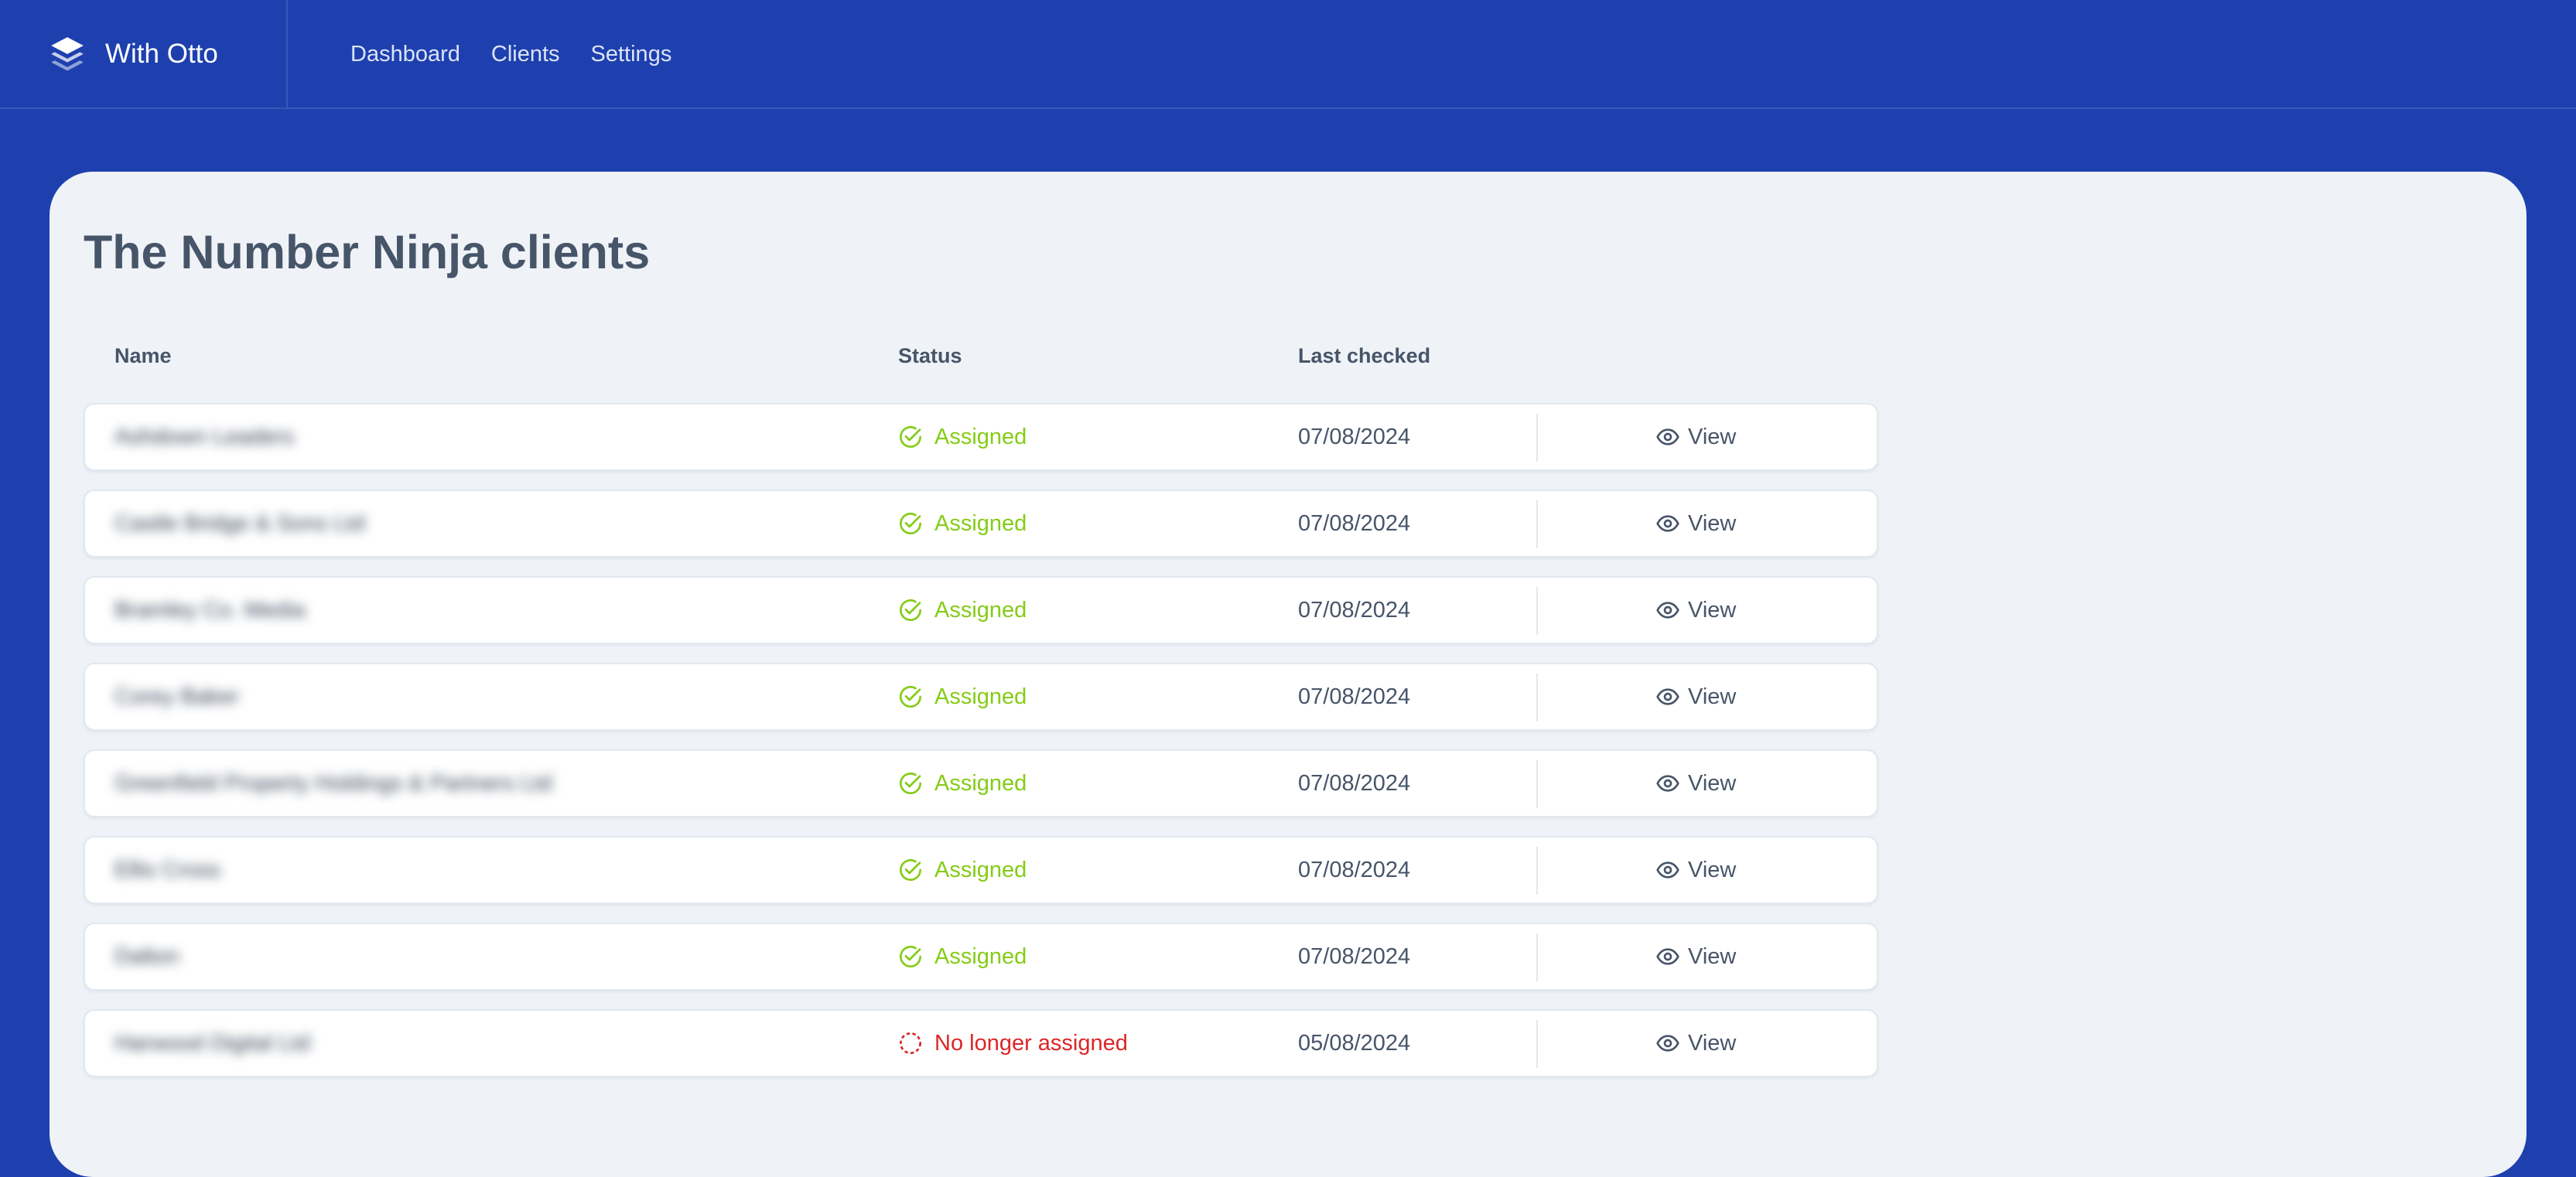 The image size is (2576, 1177). I want to click on table-row: Ashdown Leaders Assigned 07/08/2024 View, so click(981, 437).